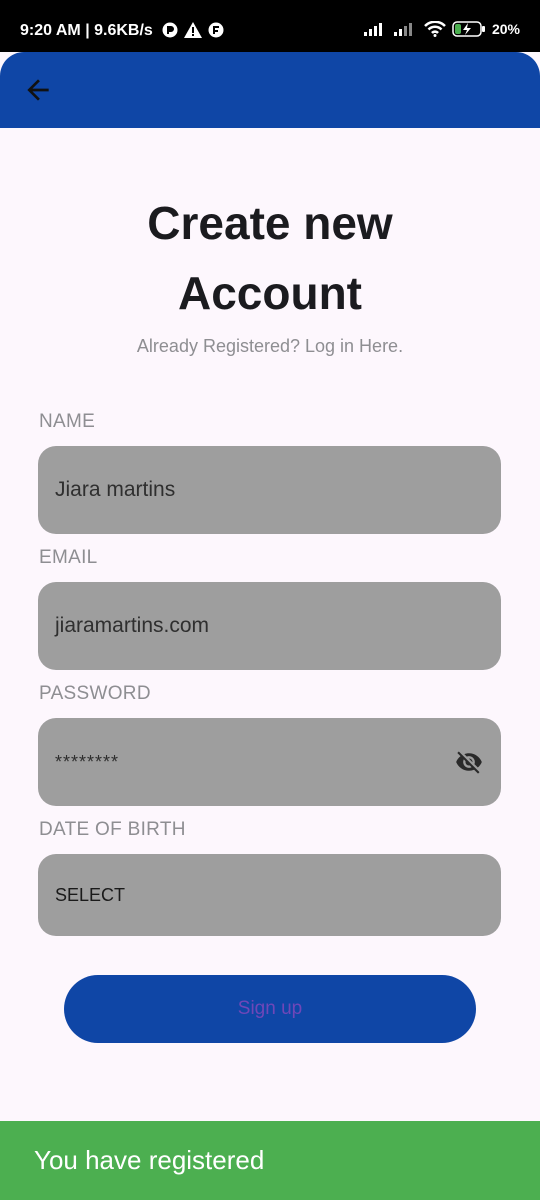  What do you see at coordinates (270, 90) in the screenshot?
I see `app-bar` at bounding box center [270, 90].